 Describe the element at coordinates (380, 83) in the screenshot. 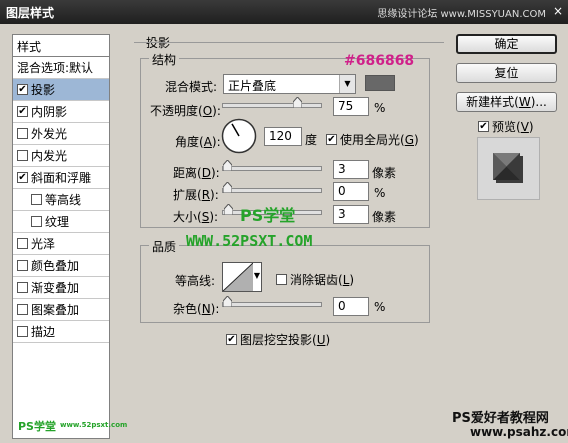

I see `shadow-color-swatch` at that location.